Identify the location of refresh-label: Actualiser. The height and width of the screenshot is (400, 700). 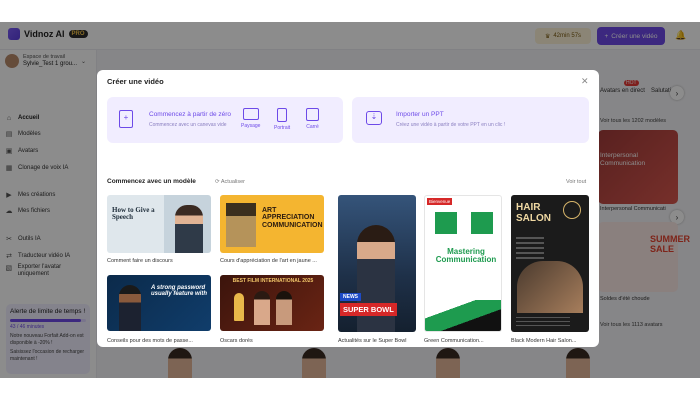
(232, 182).